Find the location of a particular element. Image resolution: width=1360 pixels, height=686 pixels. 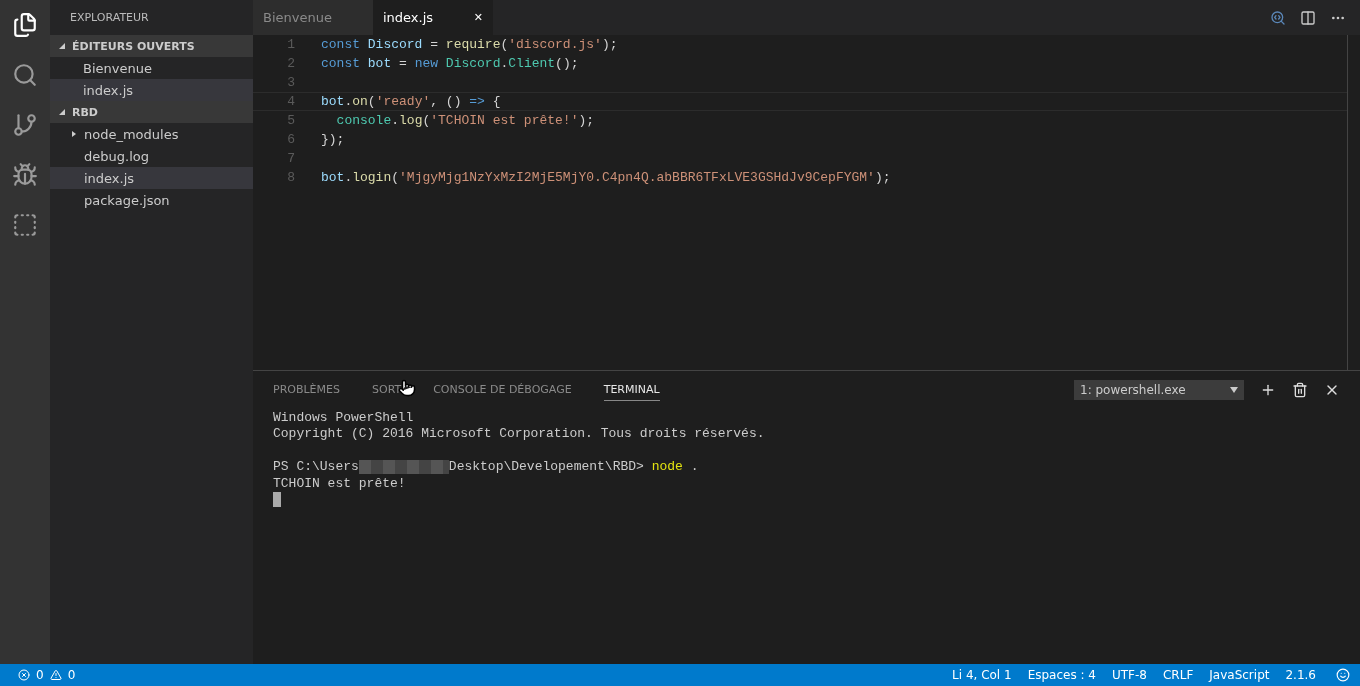

add-icon is located at coordinates (1268, 390).